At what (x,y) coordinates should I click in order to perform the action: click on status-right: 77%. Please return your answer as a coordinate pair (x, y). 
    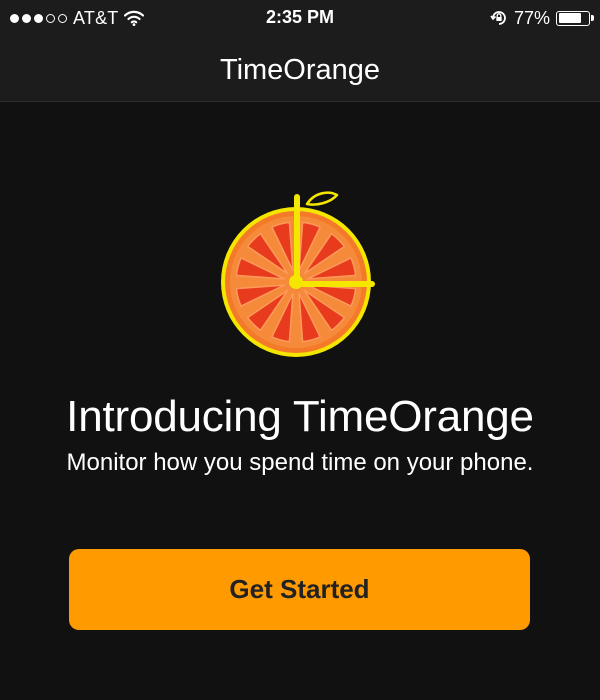
    Looking at the image, I should click on (542, 18).